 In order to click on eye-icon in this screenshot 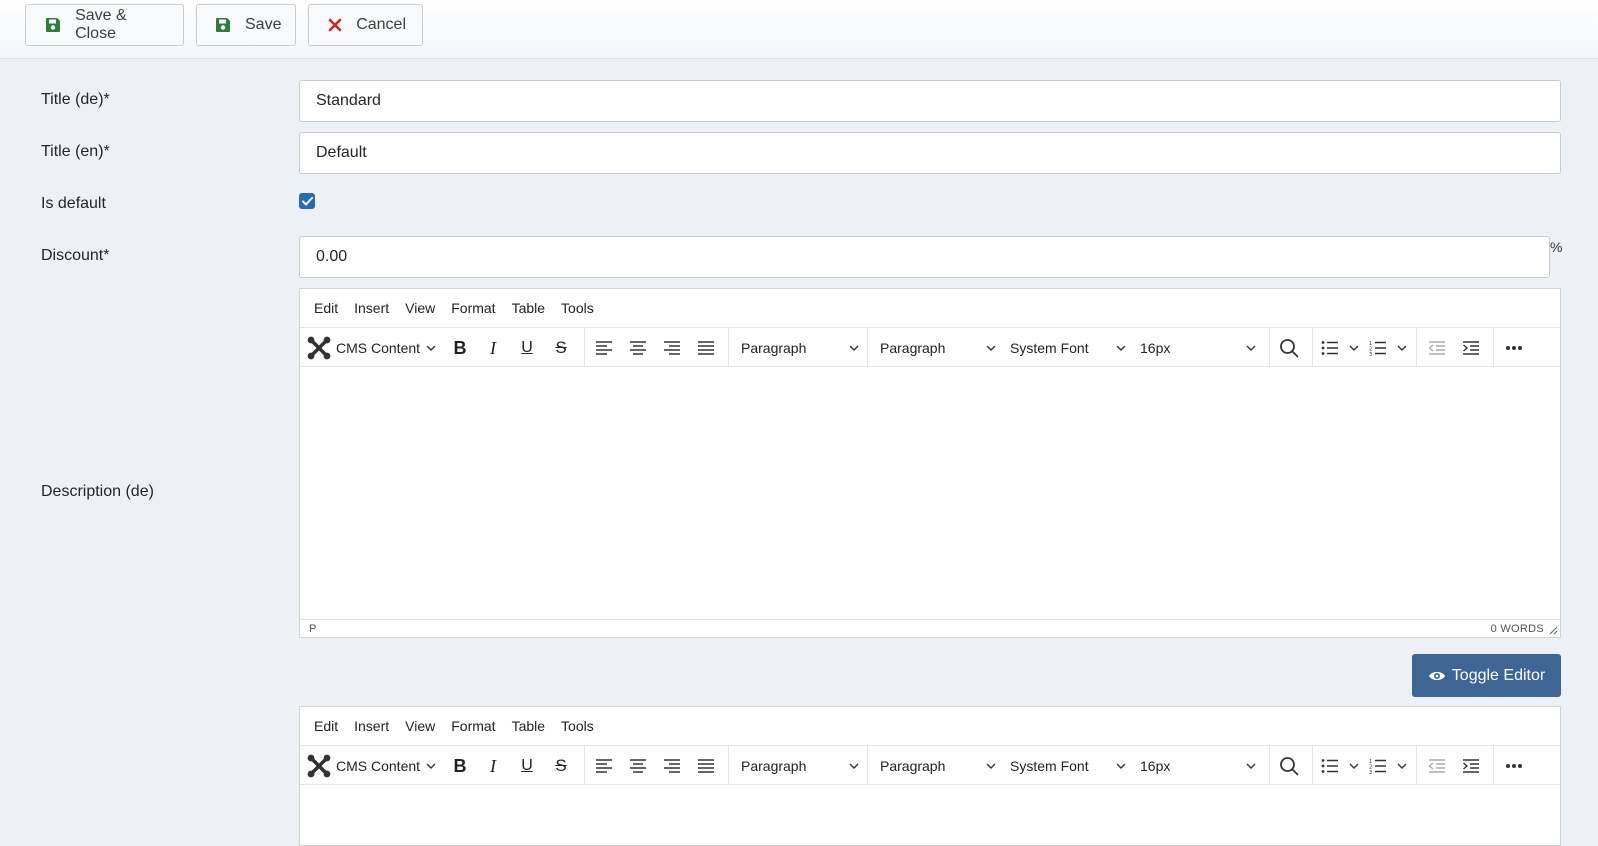, I will do `click(1437, 676)`.